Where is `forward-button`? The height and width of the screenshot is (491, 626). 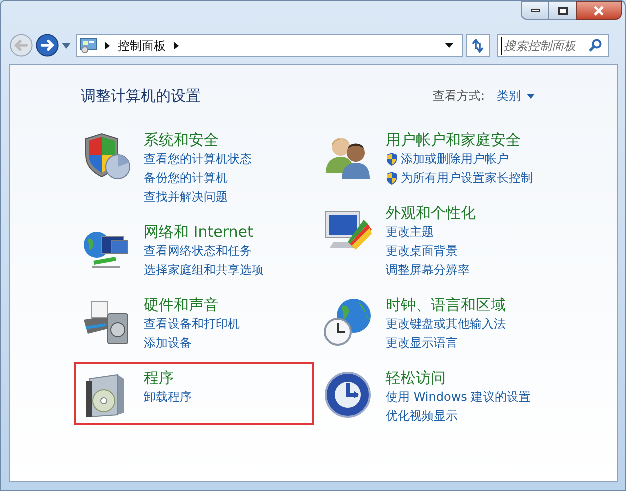
forward-button is located at coordinates (47, 45).